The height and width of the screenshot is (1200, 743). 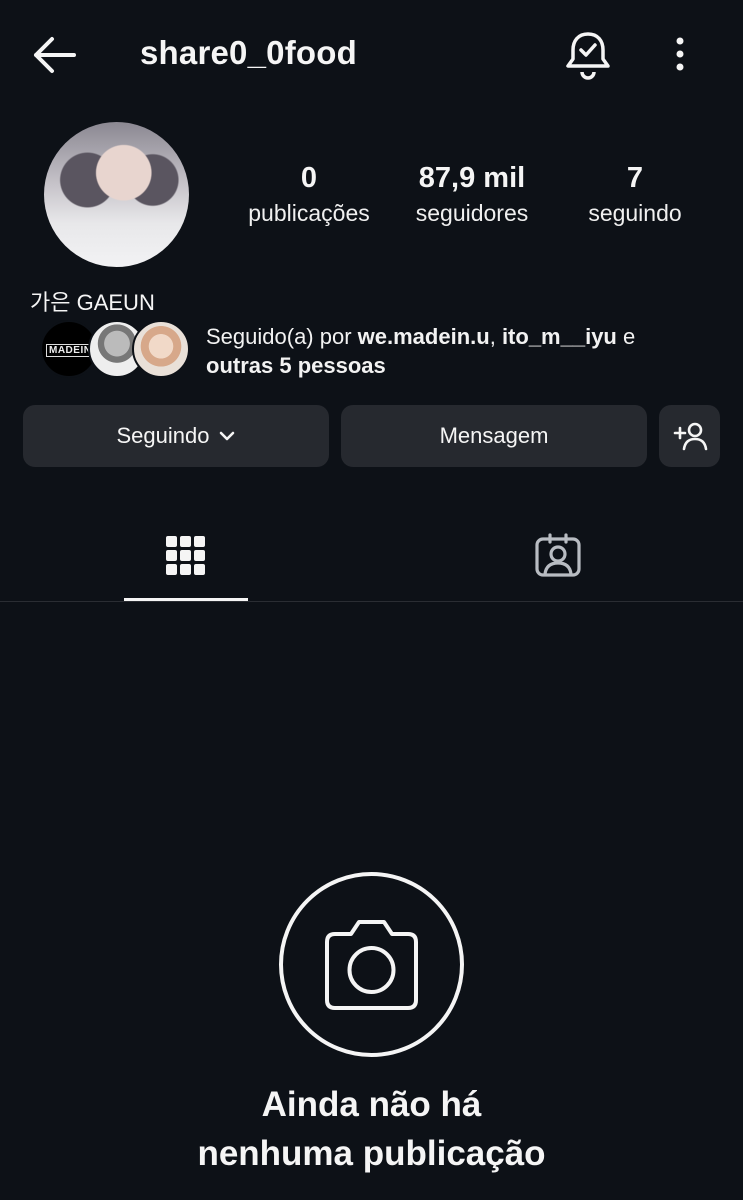 What do you see at coordinates (92, 302) in the screenshot?
I see `display-name: 가은 GAEUN` at bounding box center [92, 302].